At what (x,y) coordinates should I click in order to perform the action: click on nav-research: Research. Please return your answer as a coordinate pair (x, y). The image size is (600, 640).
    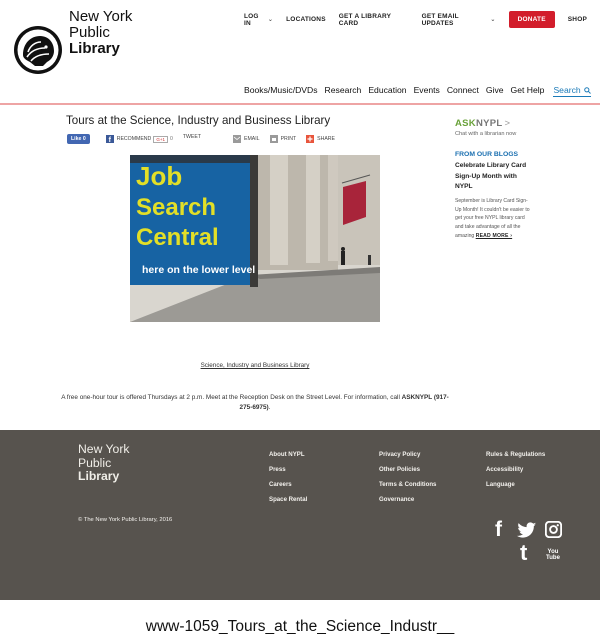
    Looking at the image, I should click on (343, 91).